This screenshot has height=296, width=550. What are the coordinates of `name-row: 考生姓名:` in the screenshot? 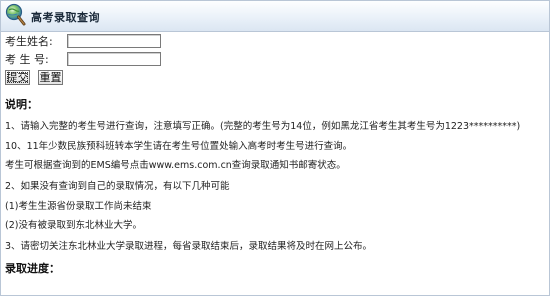 It's located at (33, 42).